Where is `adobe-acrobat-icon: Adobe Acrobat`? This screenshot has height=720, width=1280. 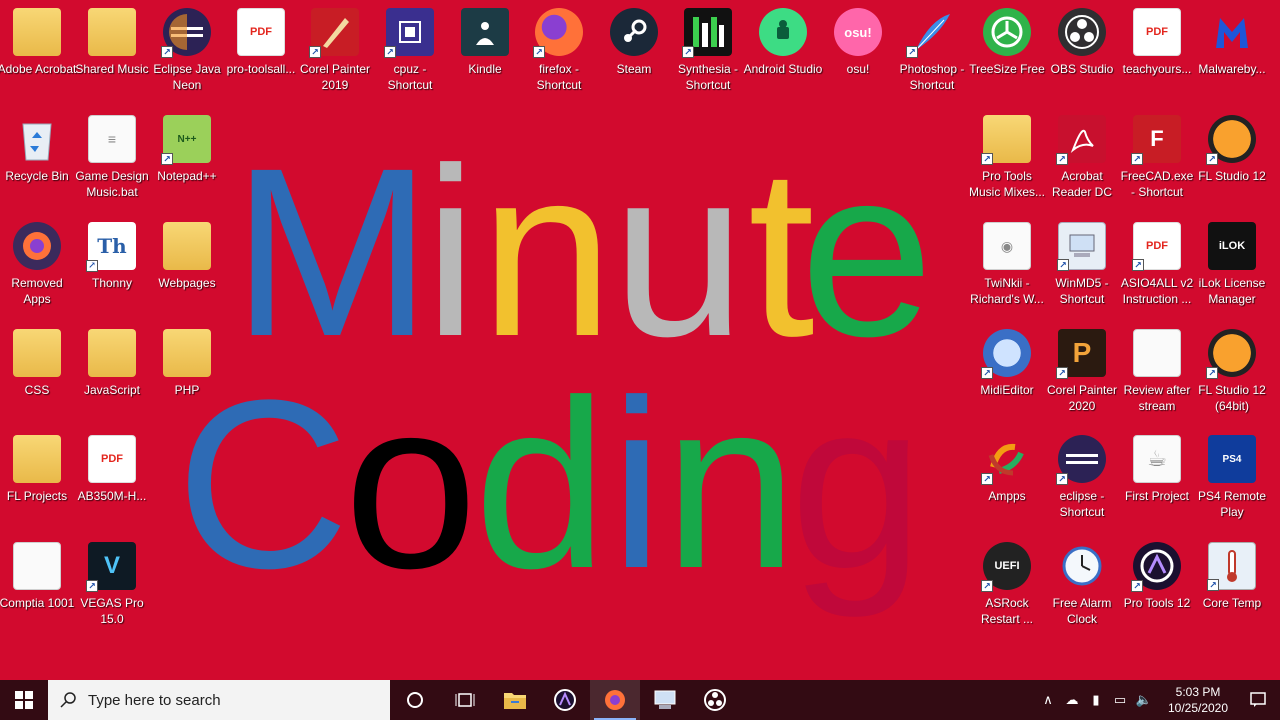
adobe-acrobat-icon: Adobe Acrobat is located at coordinates (38, 54).